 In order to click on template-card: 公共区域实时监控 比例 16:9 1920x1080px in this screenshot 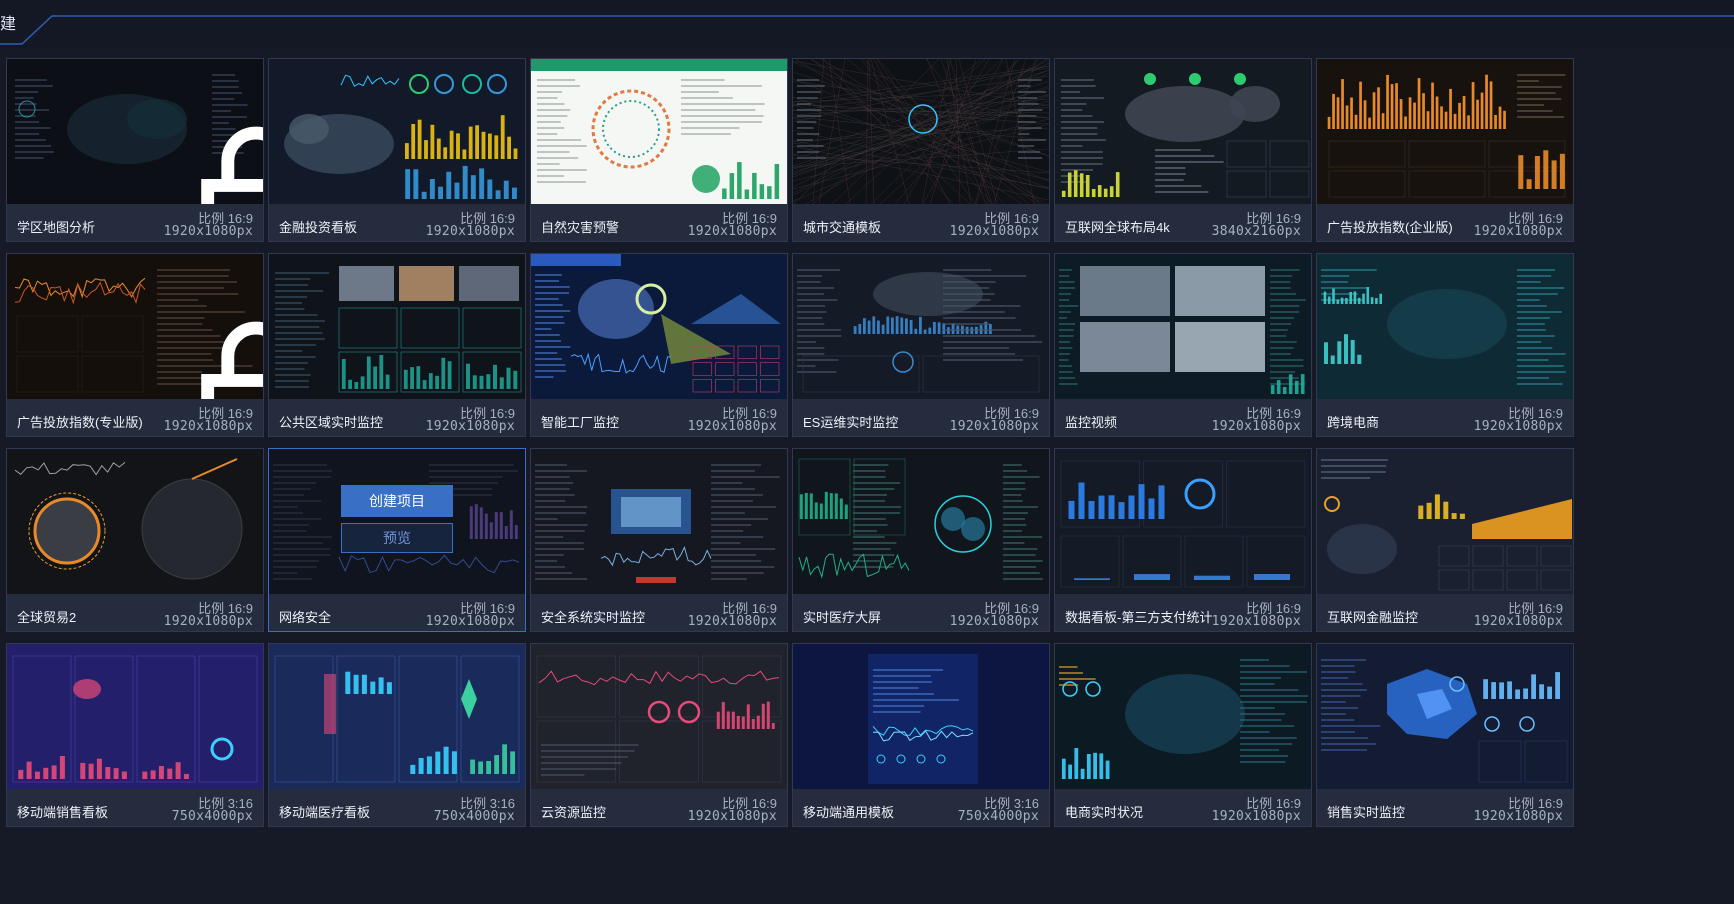, I will do `click(397, 345)`.